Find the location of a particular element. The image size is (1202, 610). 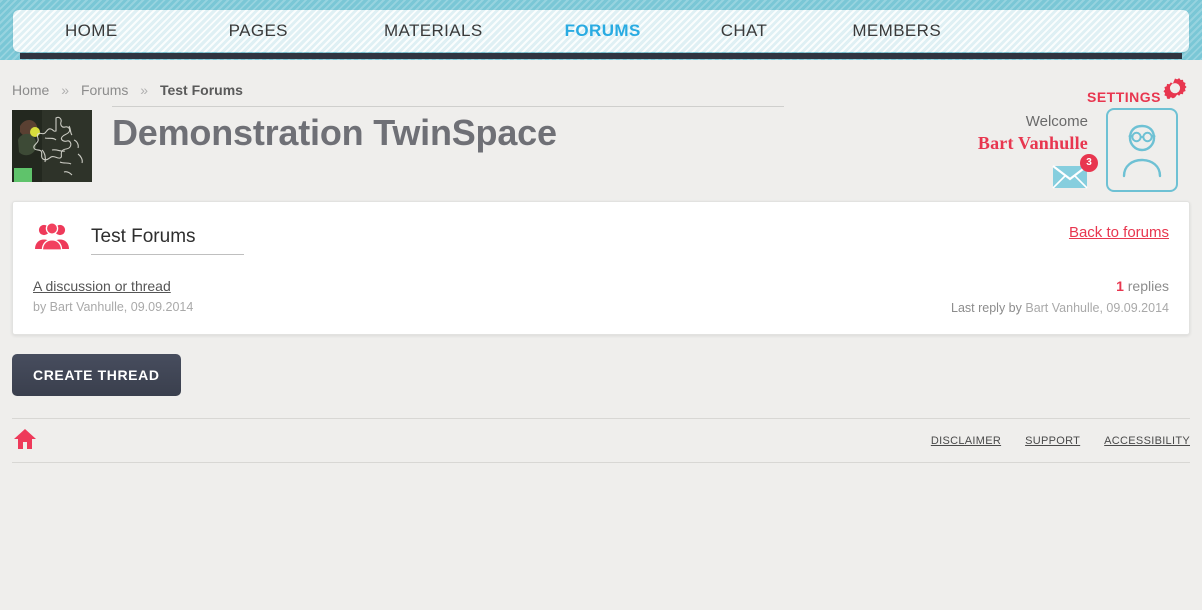

footer-link-support: SUPPORT is located at coordinates (1052, 441).